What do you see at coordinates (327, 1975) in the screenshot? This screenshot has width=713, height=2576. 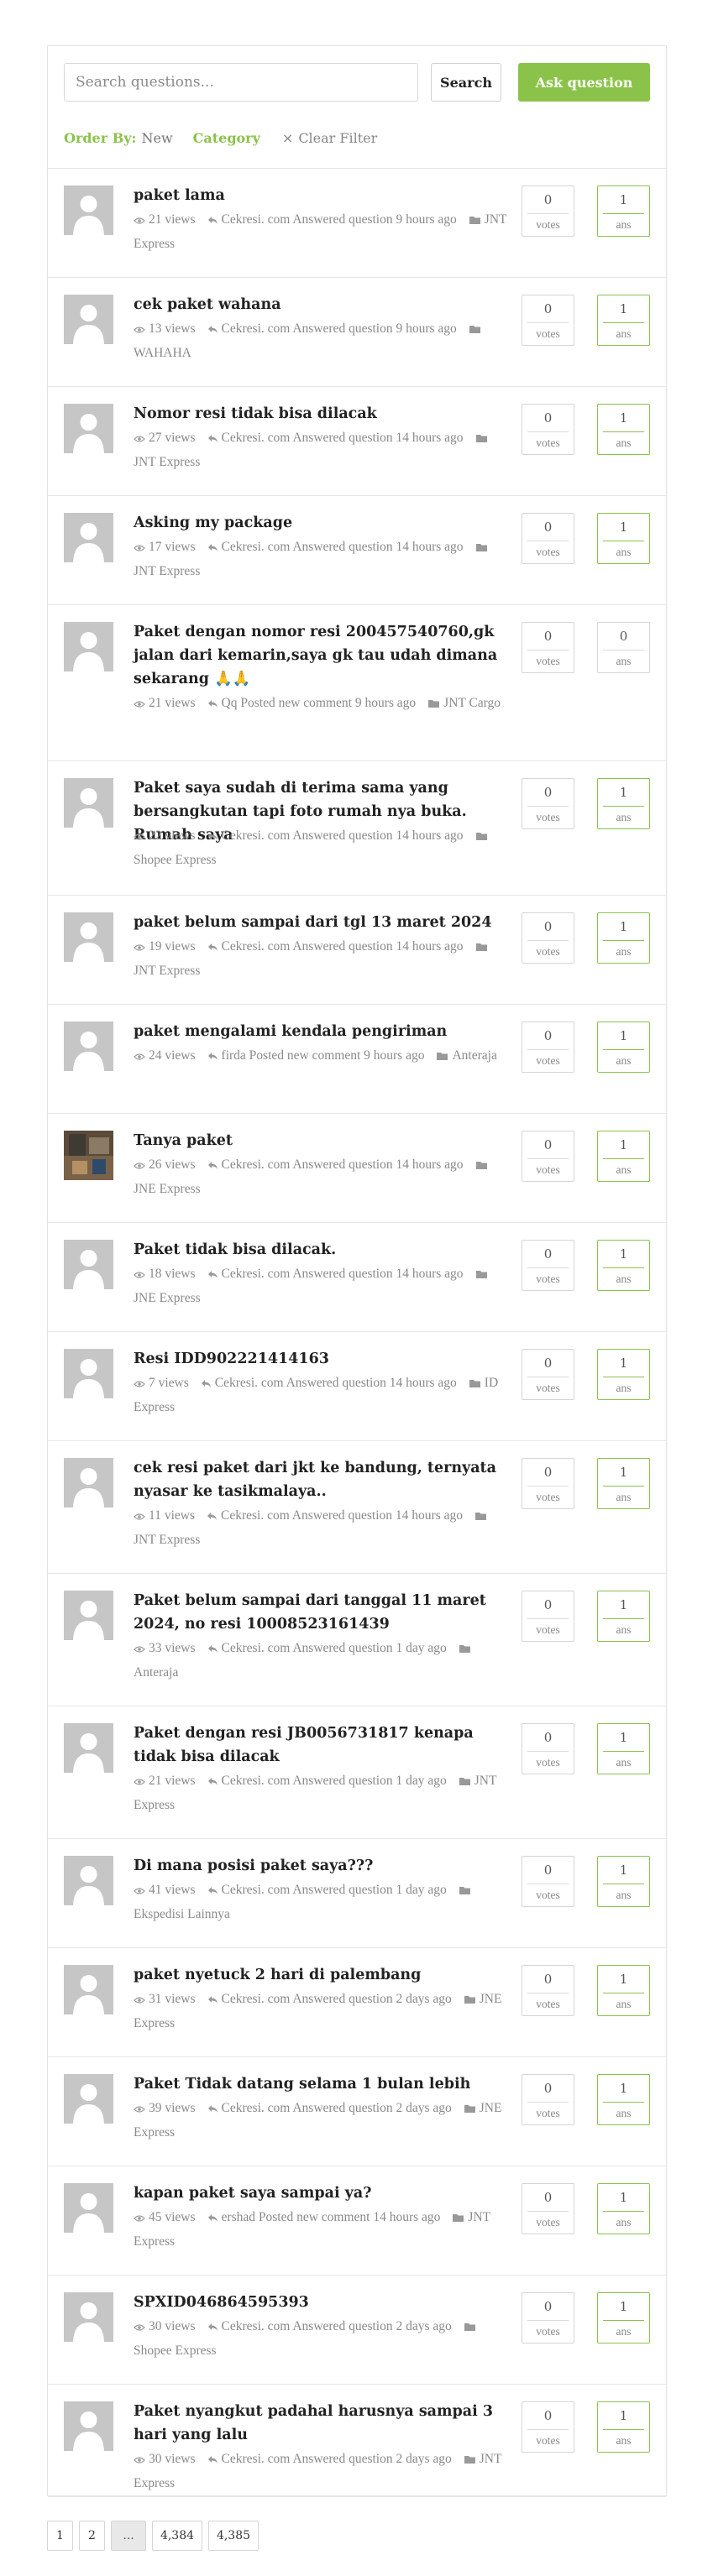 I see `question-title: paket nyetuck 2 hari di palembang` at bounding box center [327, 1975].